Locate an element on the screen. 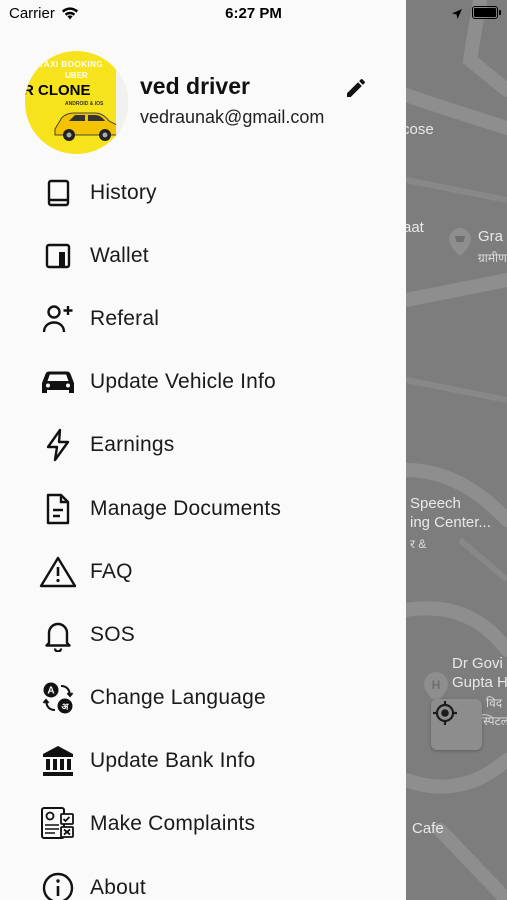 The image size is (507, 900). menu-item-change-language: Aअ Change Language is located at coordinates (203, 698).